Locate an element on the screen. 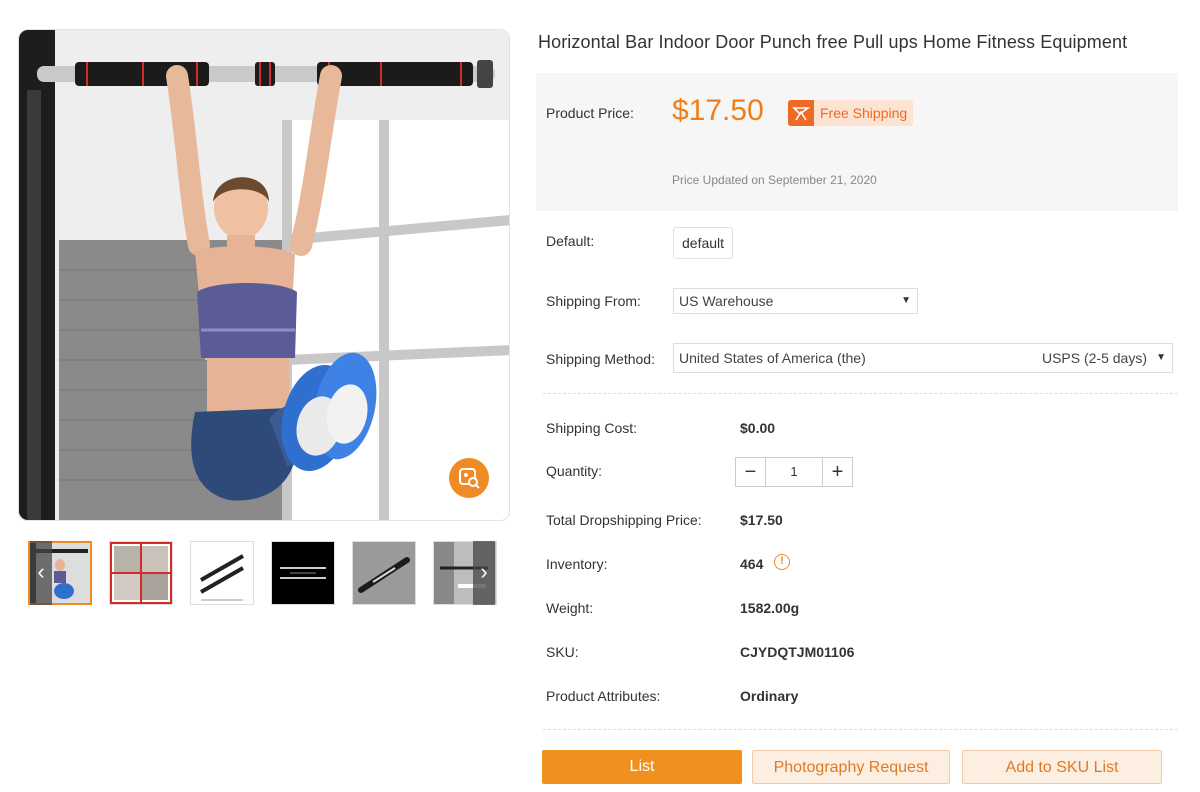  shipping-from-select: US Warehouse ▼ is located at coordinates (795, 301).